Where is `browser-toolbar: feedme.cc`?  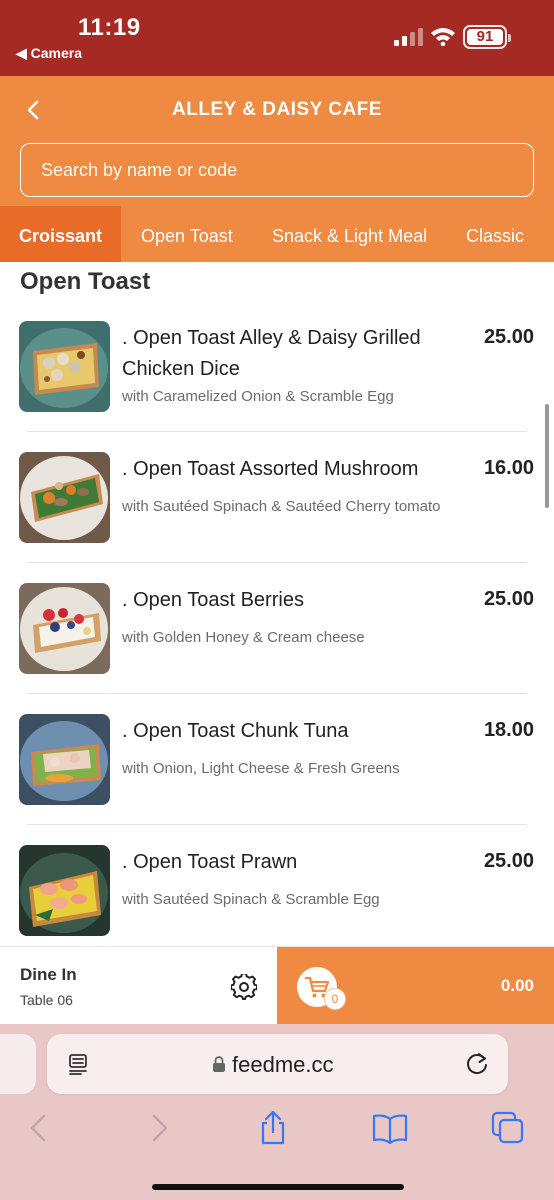
browser-toolbar: feedme.cc is located at coordinates (277, 1112).